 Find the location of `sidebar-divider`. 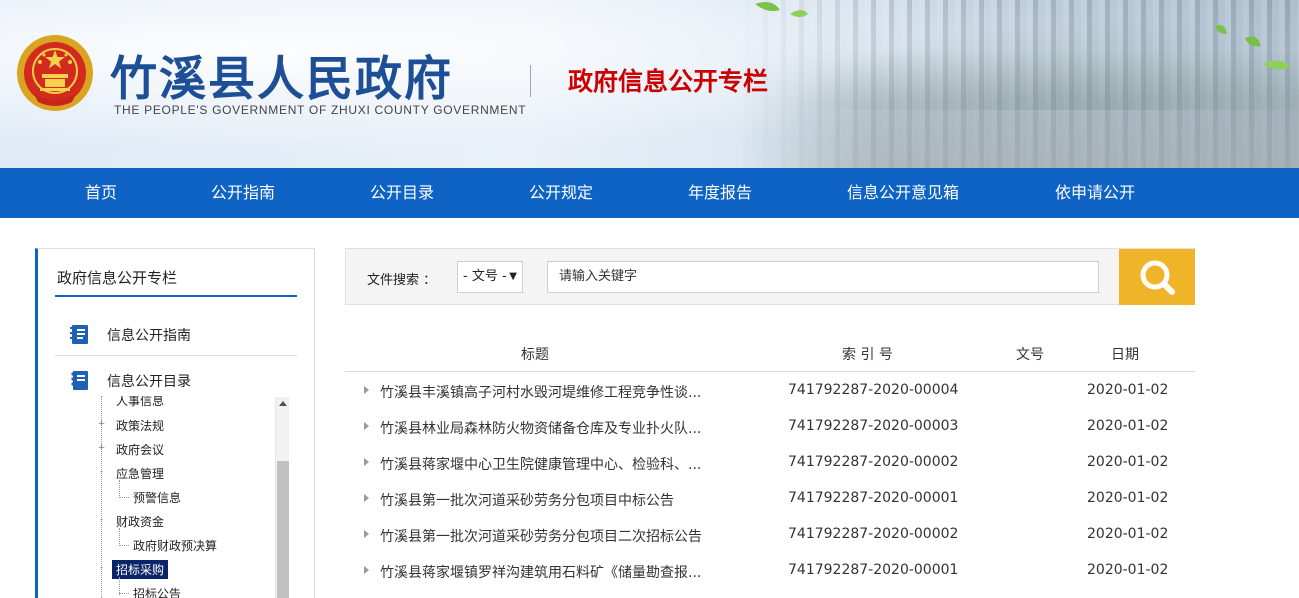

sidebar-divider is located at coordinates (176, 355).